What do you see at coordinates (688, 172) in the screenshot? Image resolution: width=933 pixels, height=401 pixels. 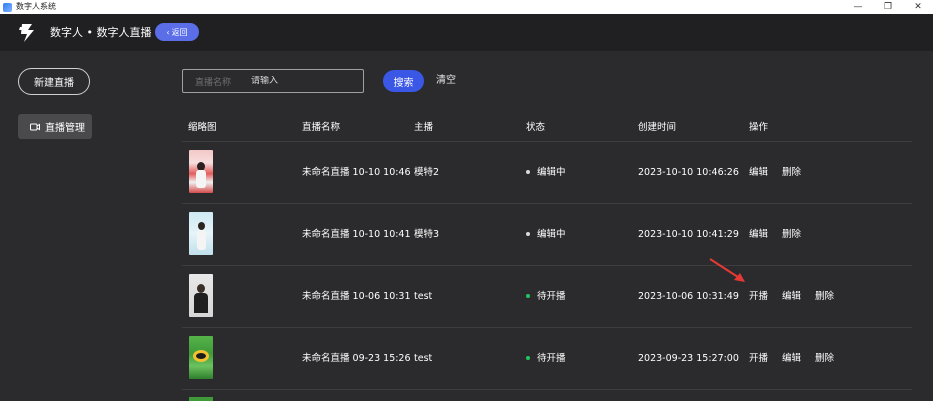 I see `created-time: 2023-10-10 10:46:26` at bounding box center [688, 172].